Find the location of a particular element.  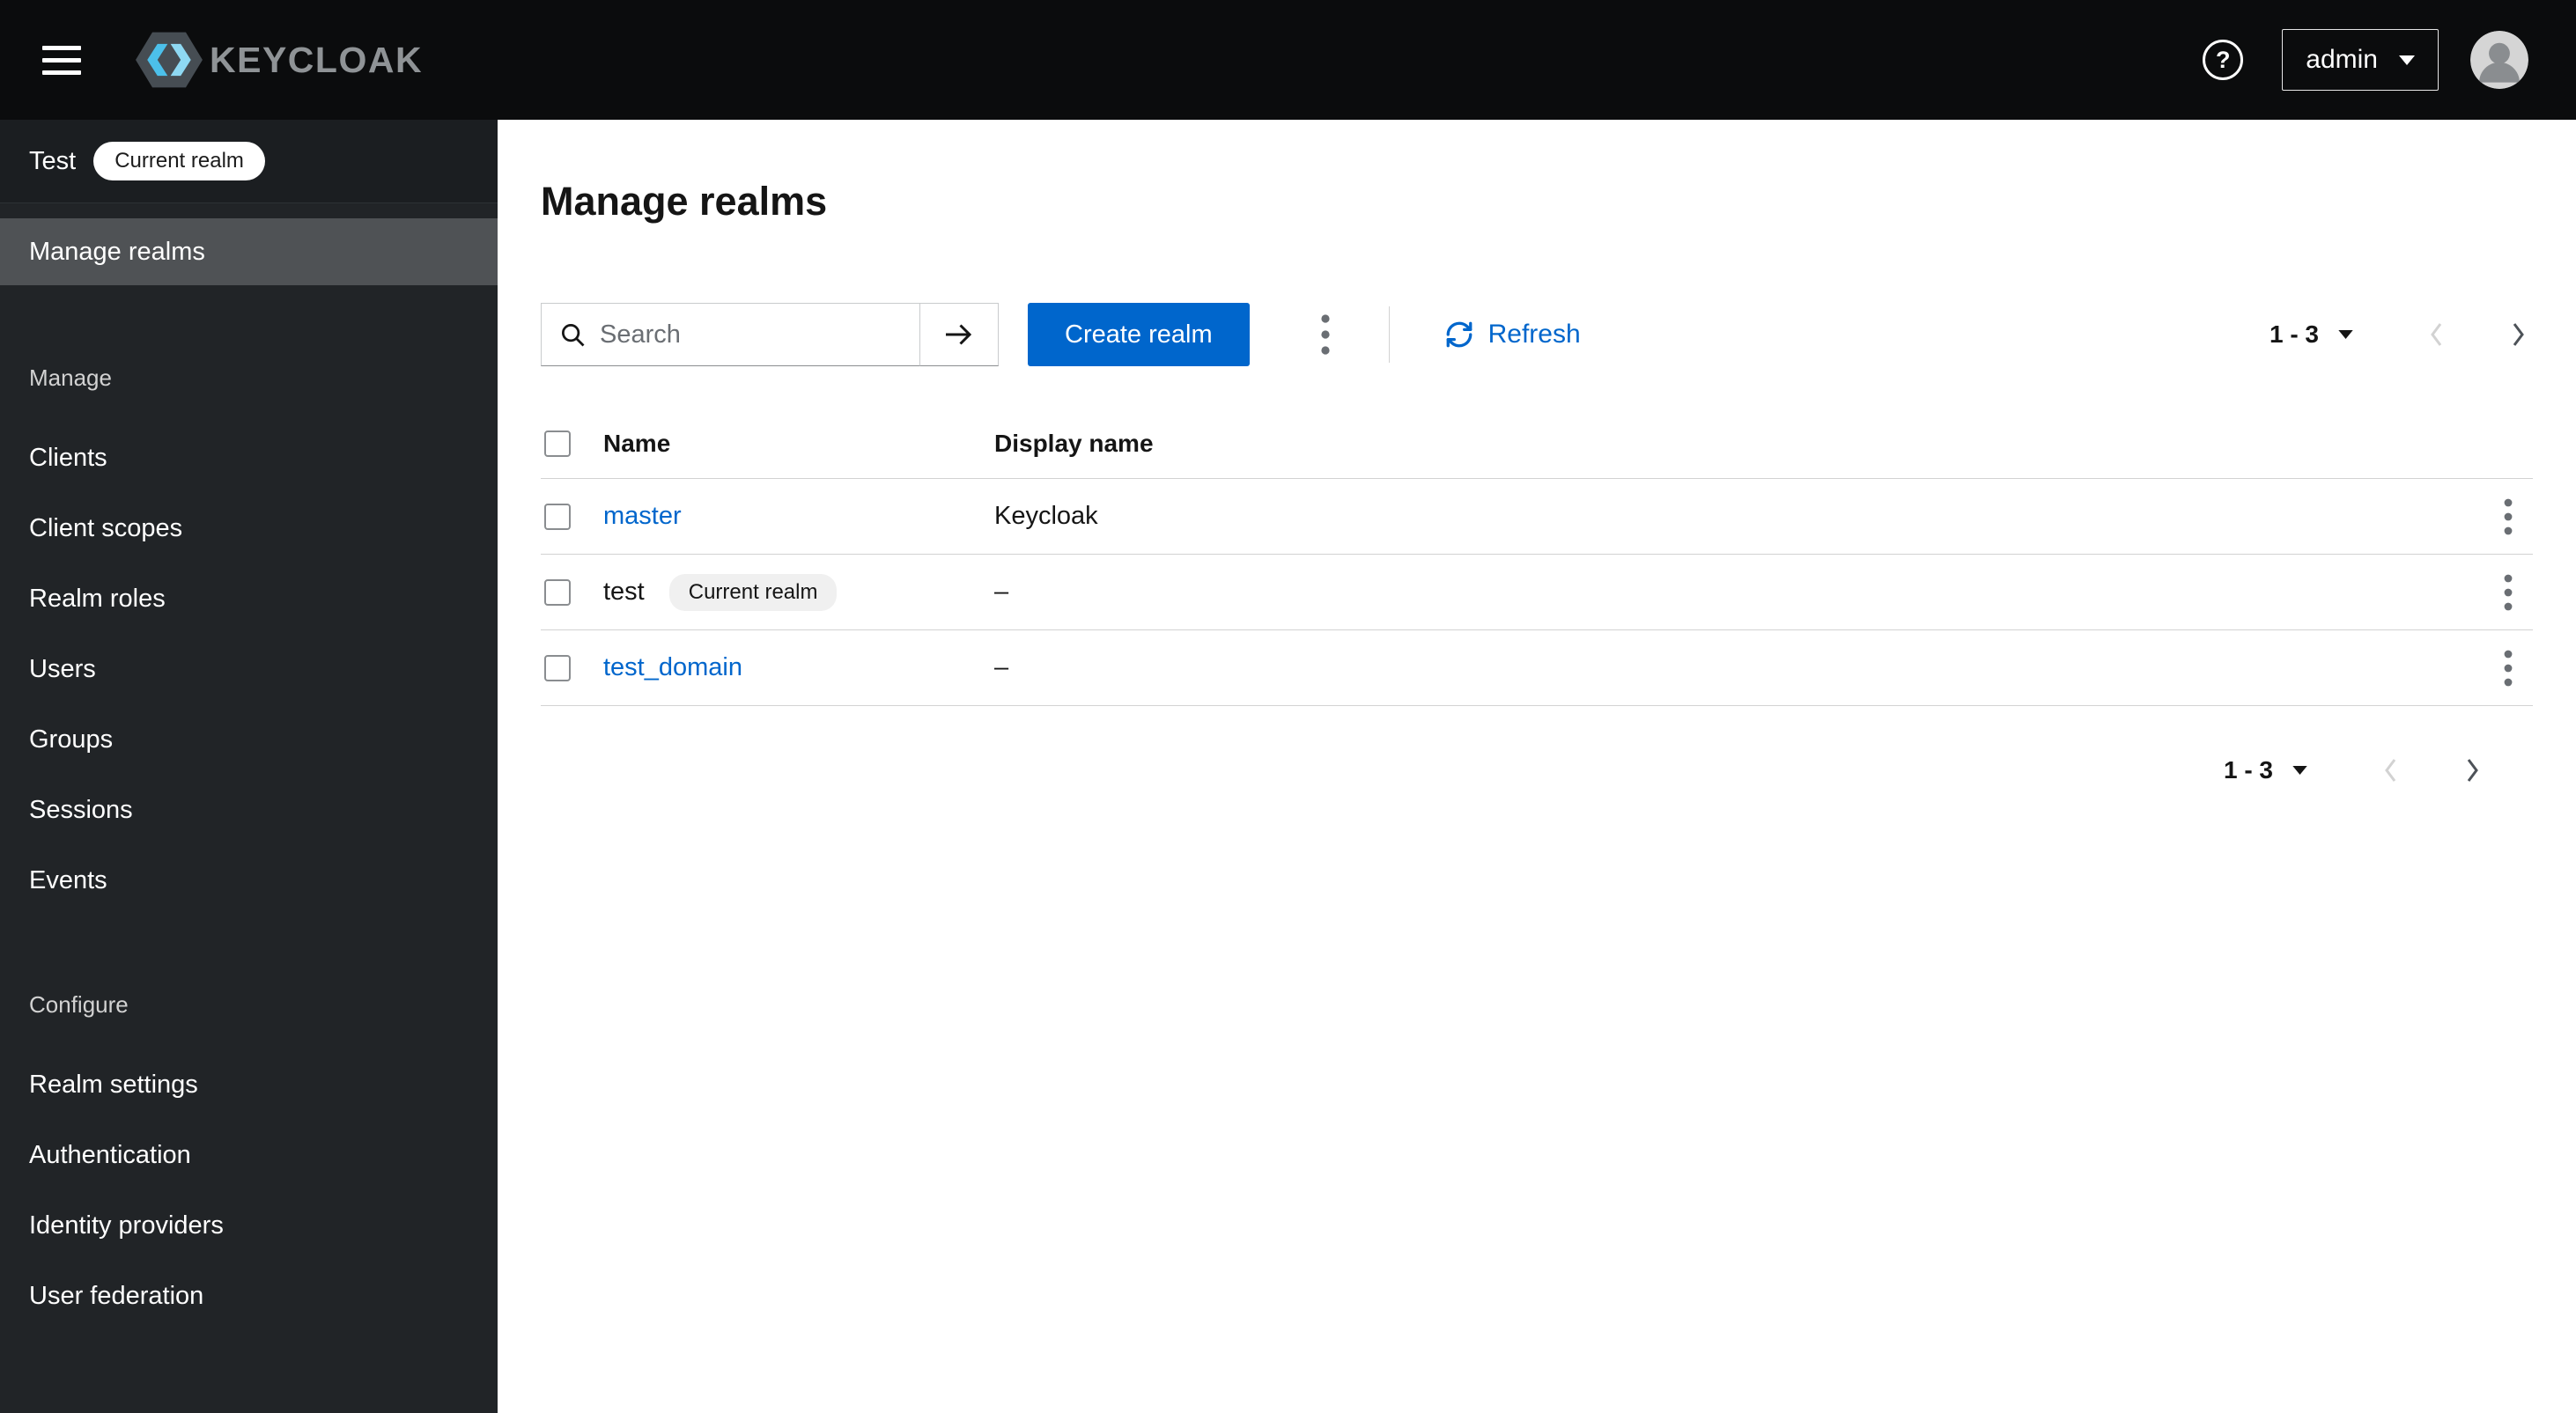

current-realm-badge: Current realm is located at coordinates (179, 161).